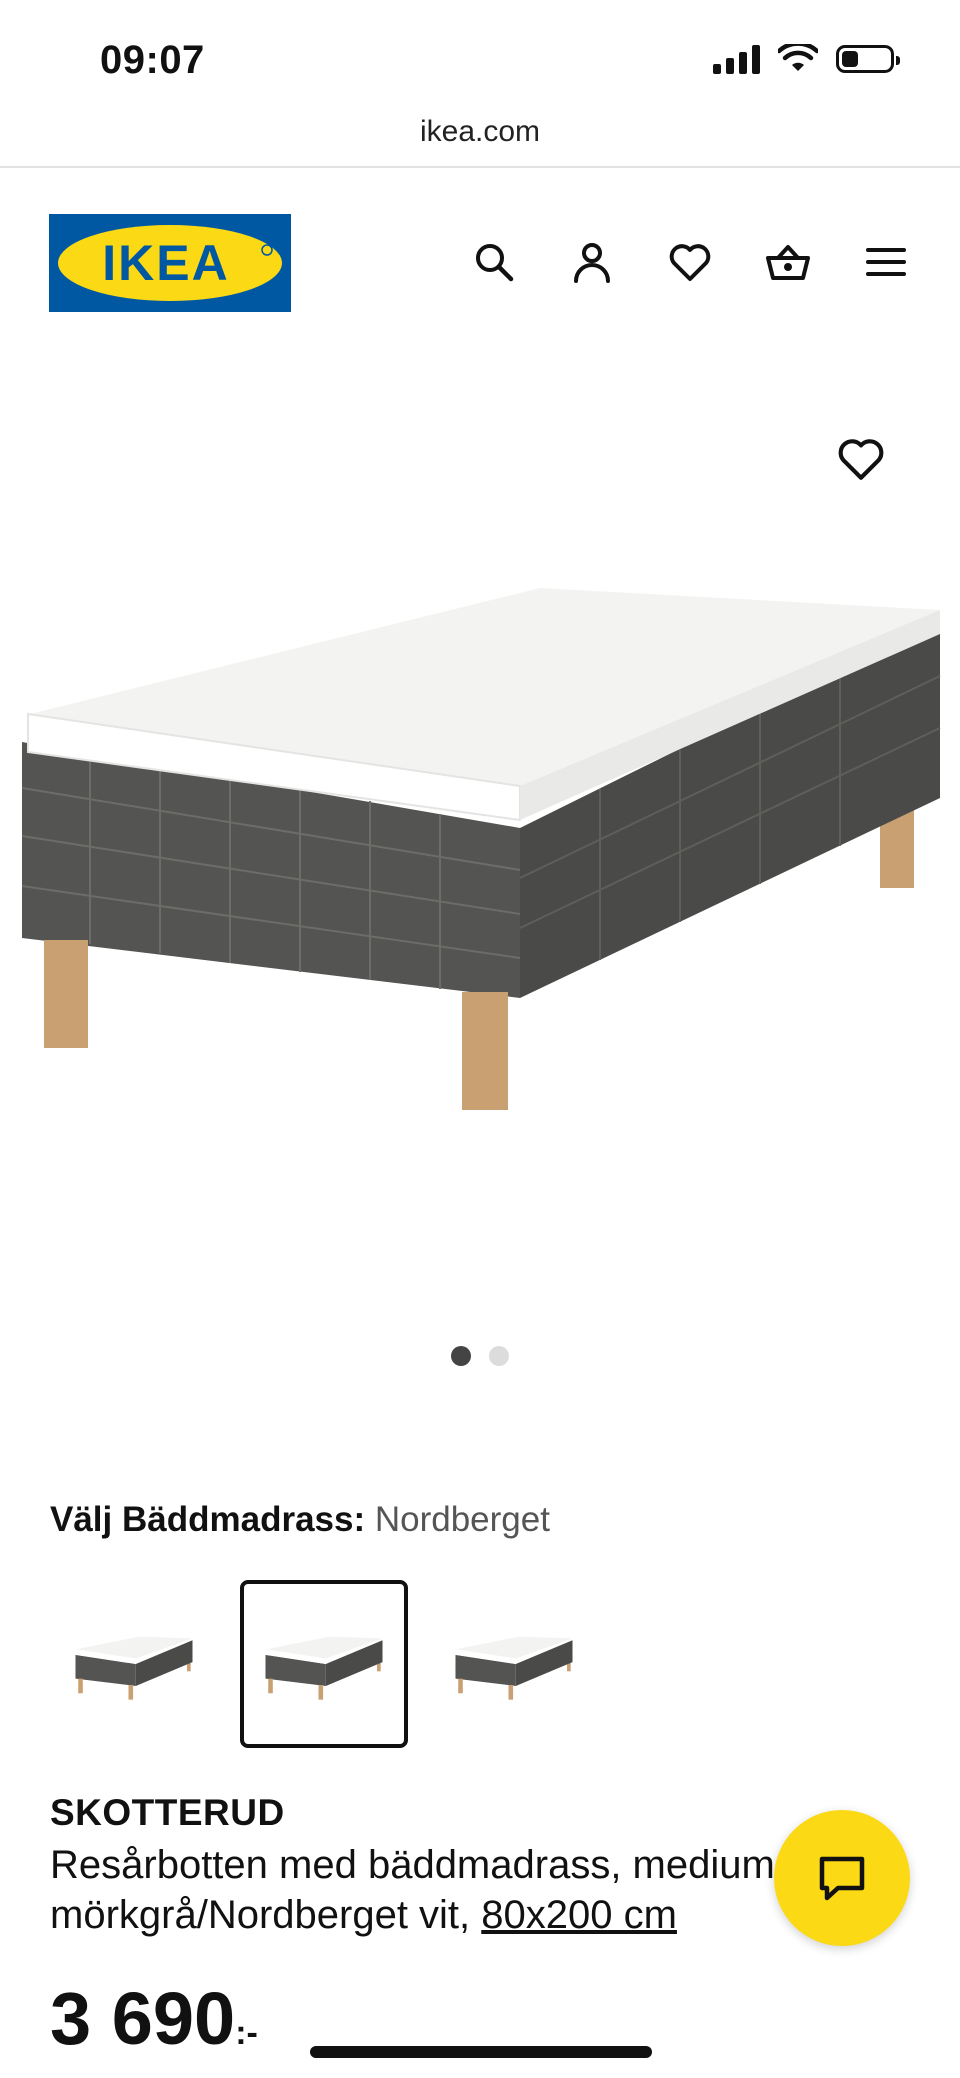 The image size is (960, 2078). I want to click on logo-text: IKEA, so click(165, 263).